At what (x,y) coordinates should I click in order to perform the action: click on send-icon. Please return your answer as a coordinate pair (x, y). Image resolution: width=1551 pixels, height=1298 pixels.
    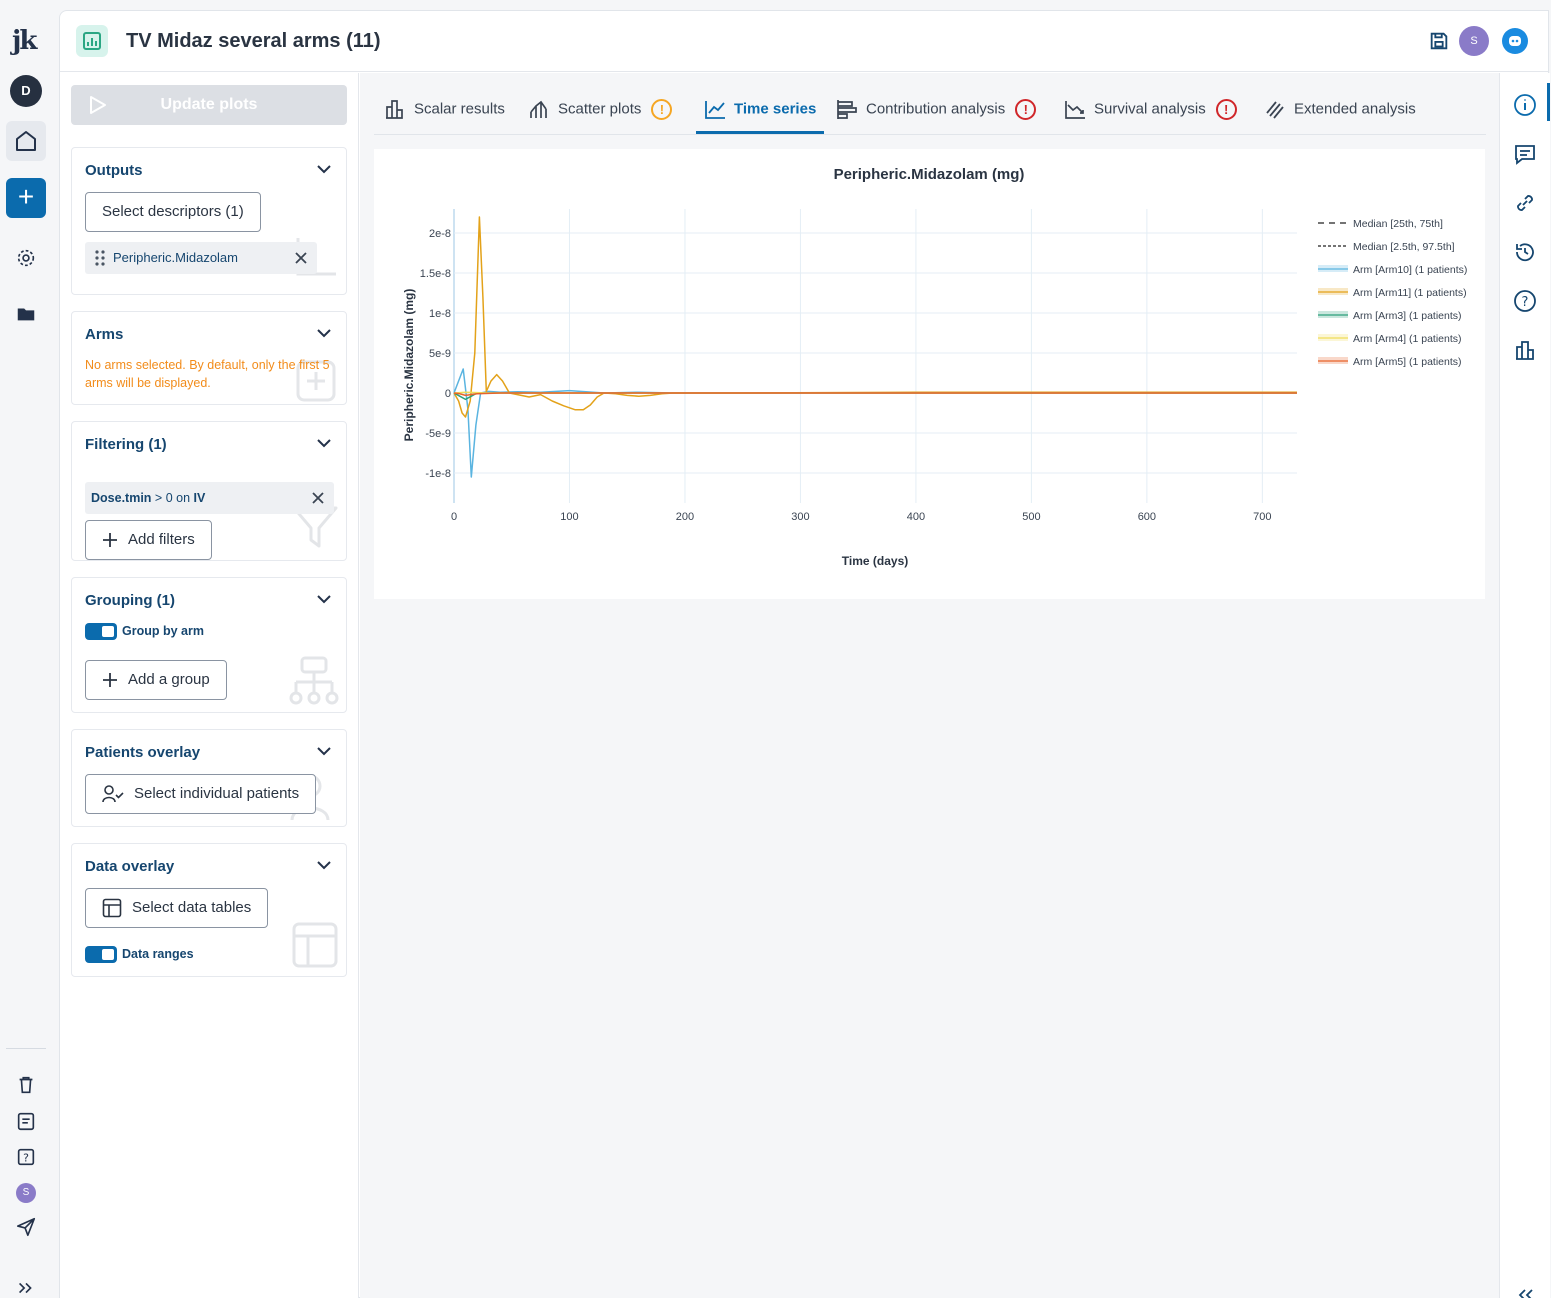
    Looking at the image, I should click on (26, 1227).